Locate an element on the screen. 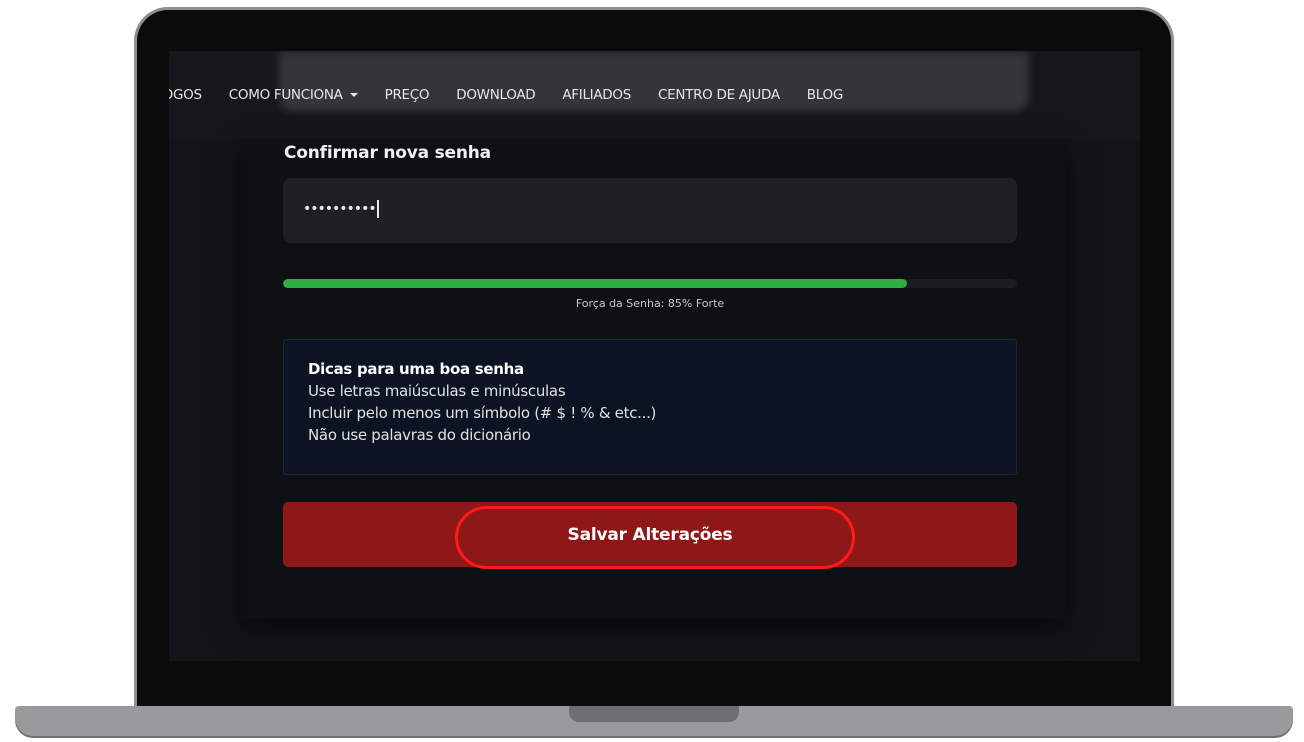 The image size is (1304, 742). nav-item-label: JOGOS is located at coordinates (185, 95).